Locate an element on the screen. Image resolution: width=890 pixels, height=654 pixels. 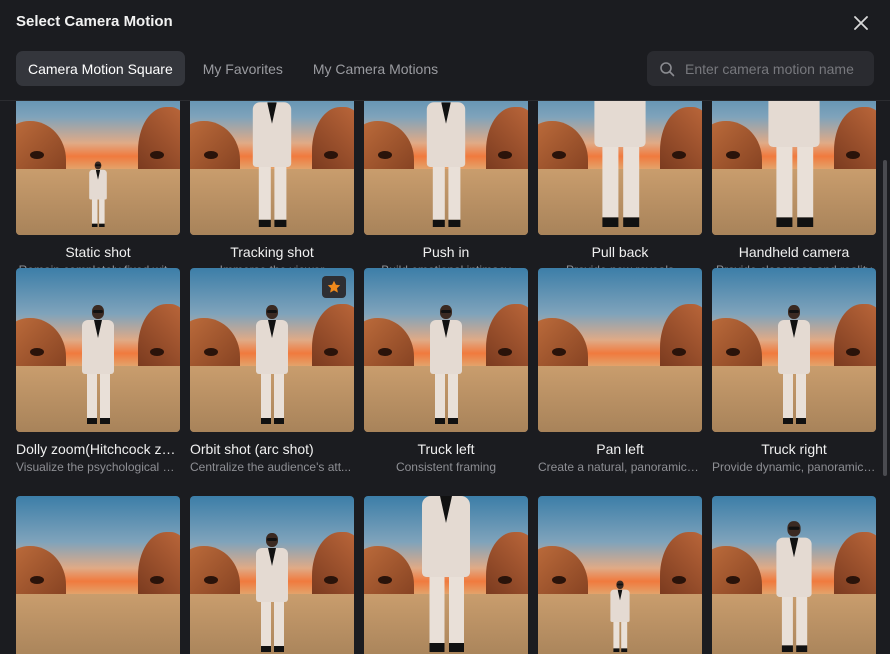
motion-description: Consistent framing is located at coordinates (446, 467).